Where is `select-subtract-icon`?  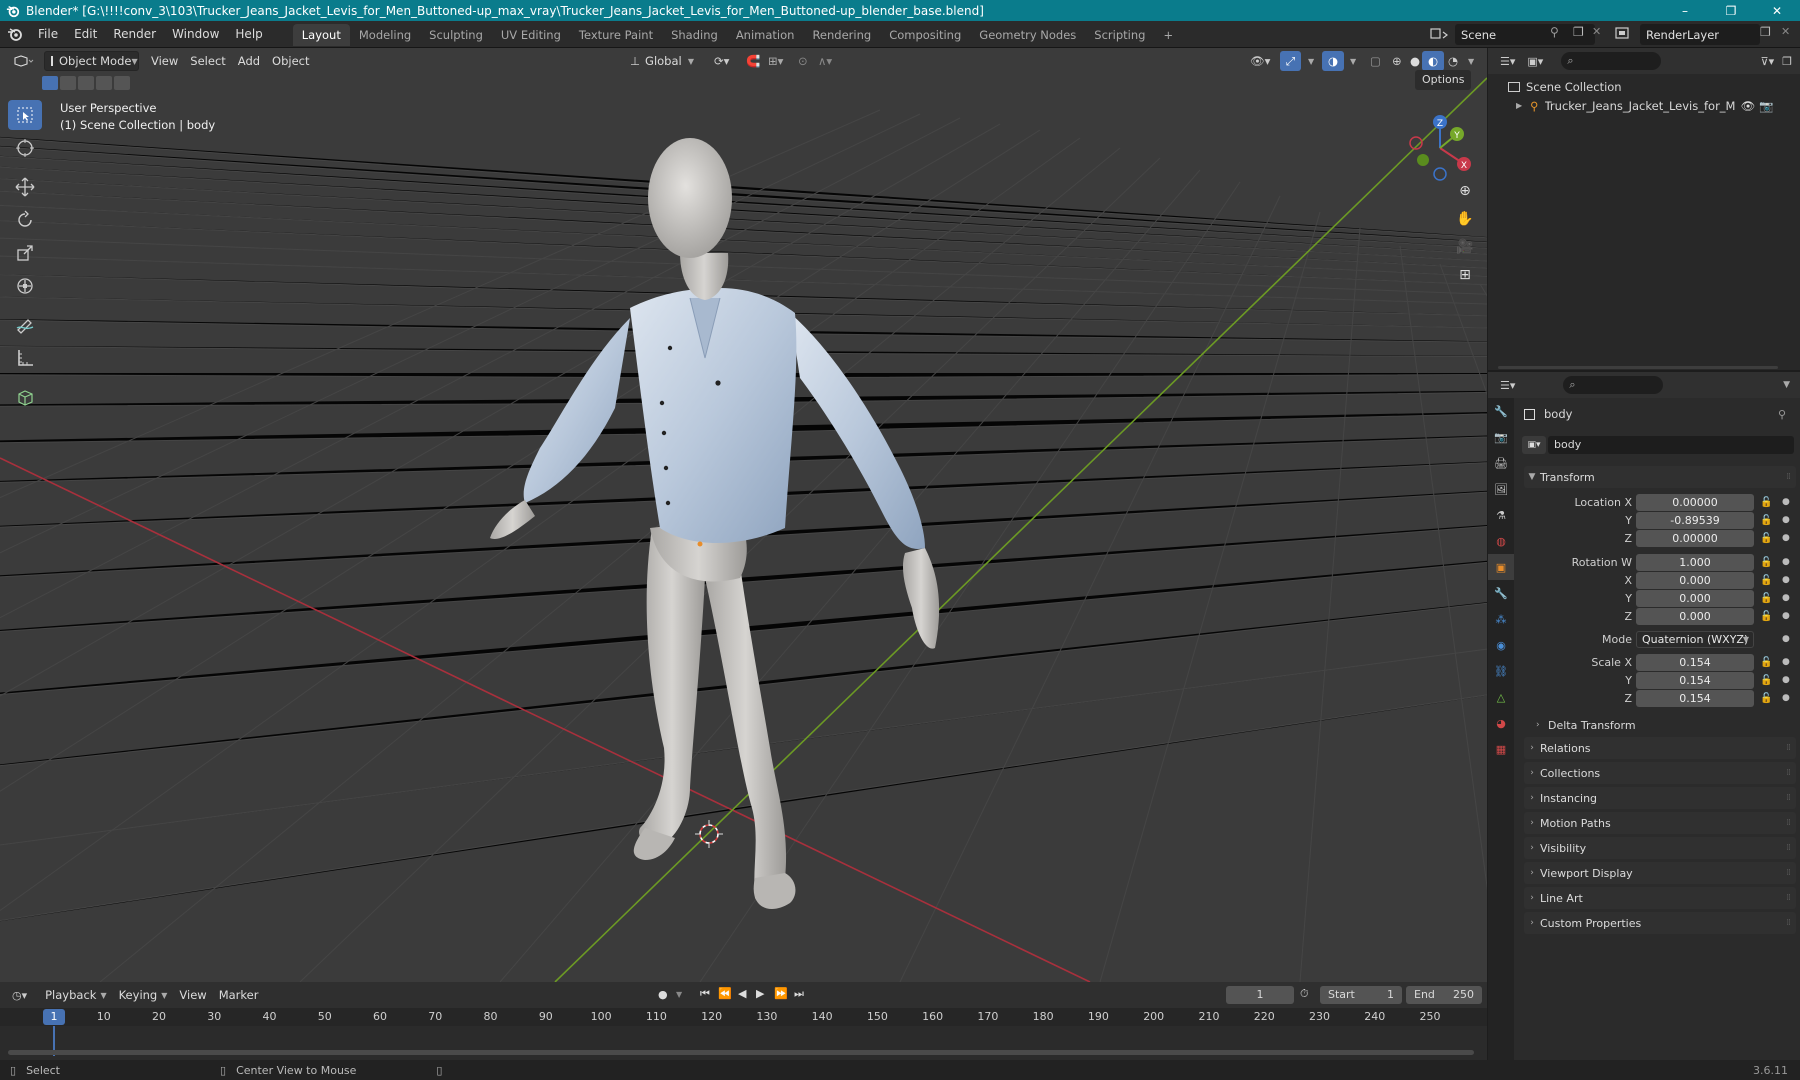
select-subtract-icon is located at coordinates (86, 83).